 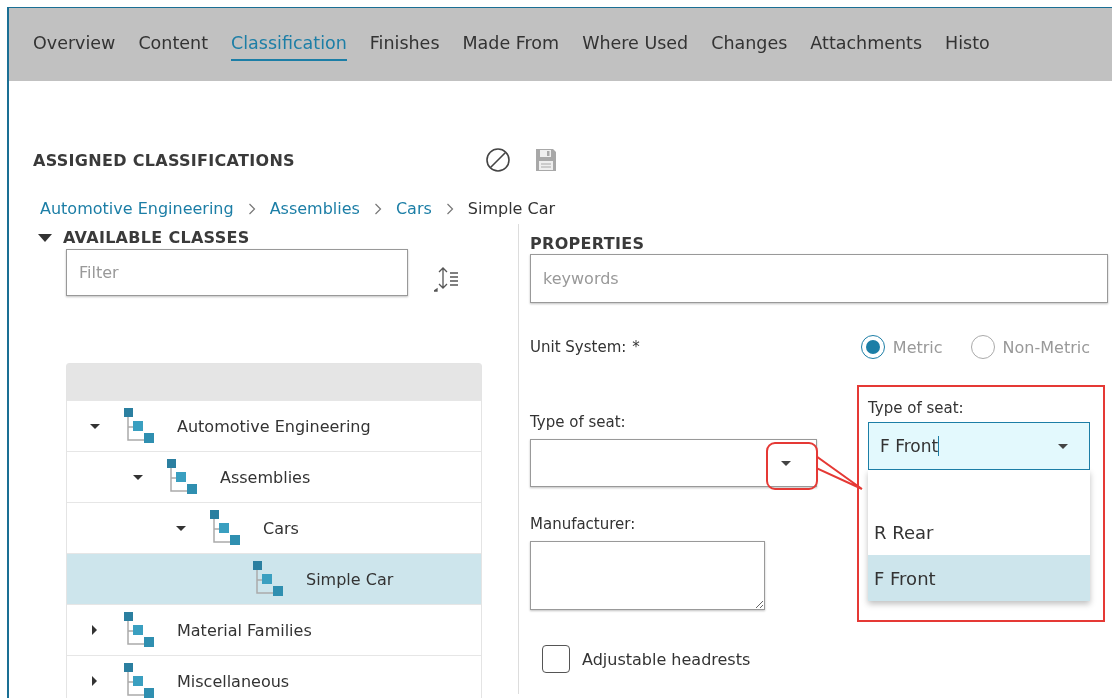 What do you see at coordinates (498, 160) in the screenshot?
I see `cancel-icon` at bounding box center [498, 160].